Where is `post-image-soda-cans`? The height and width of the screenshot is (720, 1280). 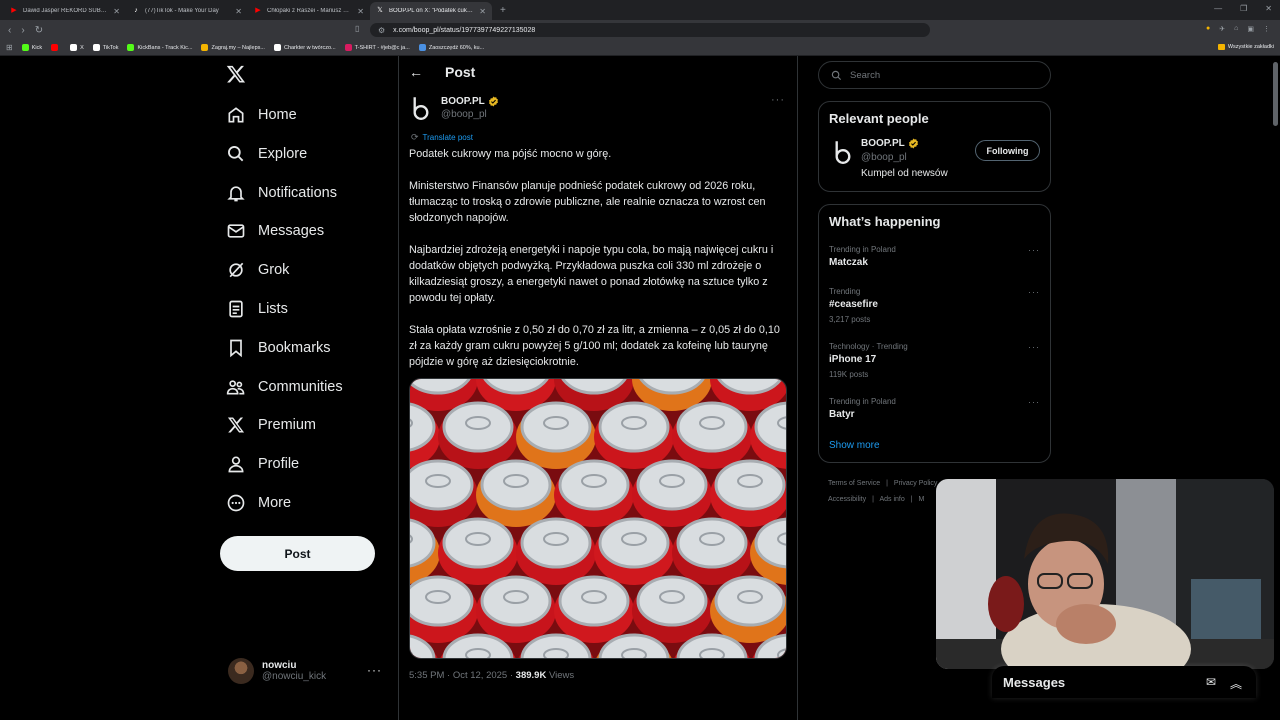 post-image-soda-cans is located at coordinates (598, 518).